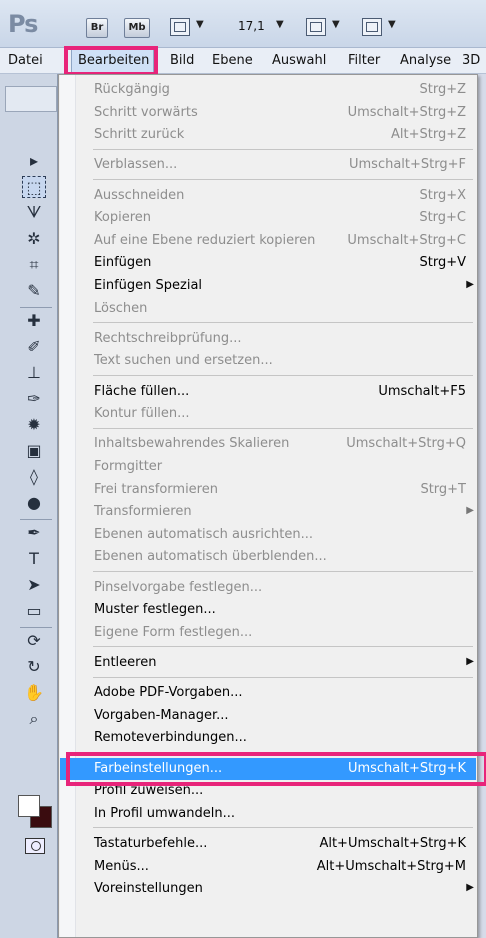 The width and height of the screenshot is (486, 938). I want to click on menu-item-label: Inhaltsbewahrendes Skalieren, so click(192, 443).